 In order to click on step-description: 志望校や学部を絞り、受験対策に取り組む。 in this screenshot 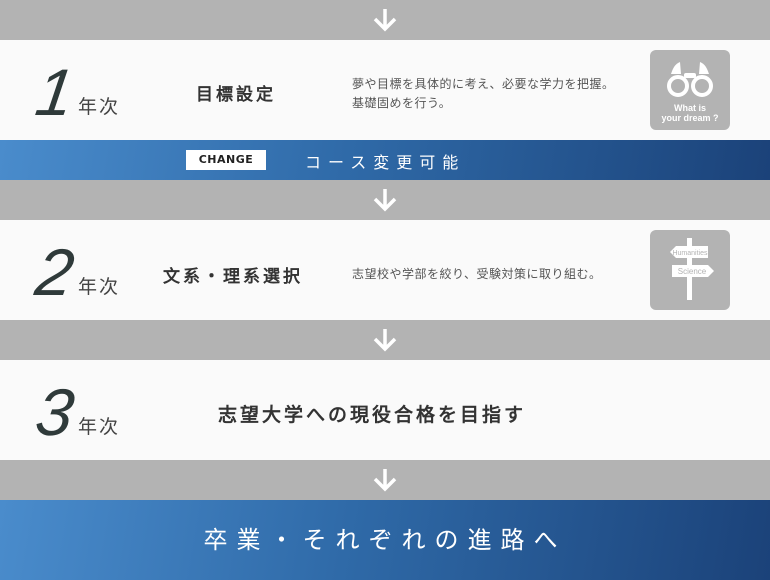, I will do `click(477, 274)`.